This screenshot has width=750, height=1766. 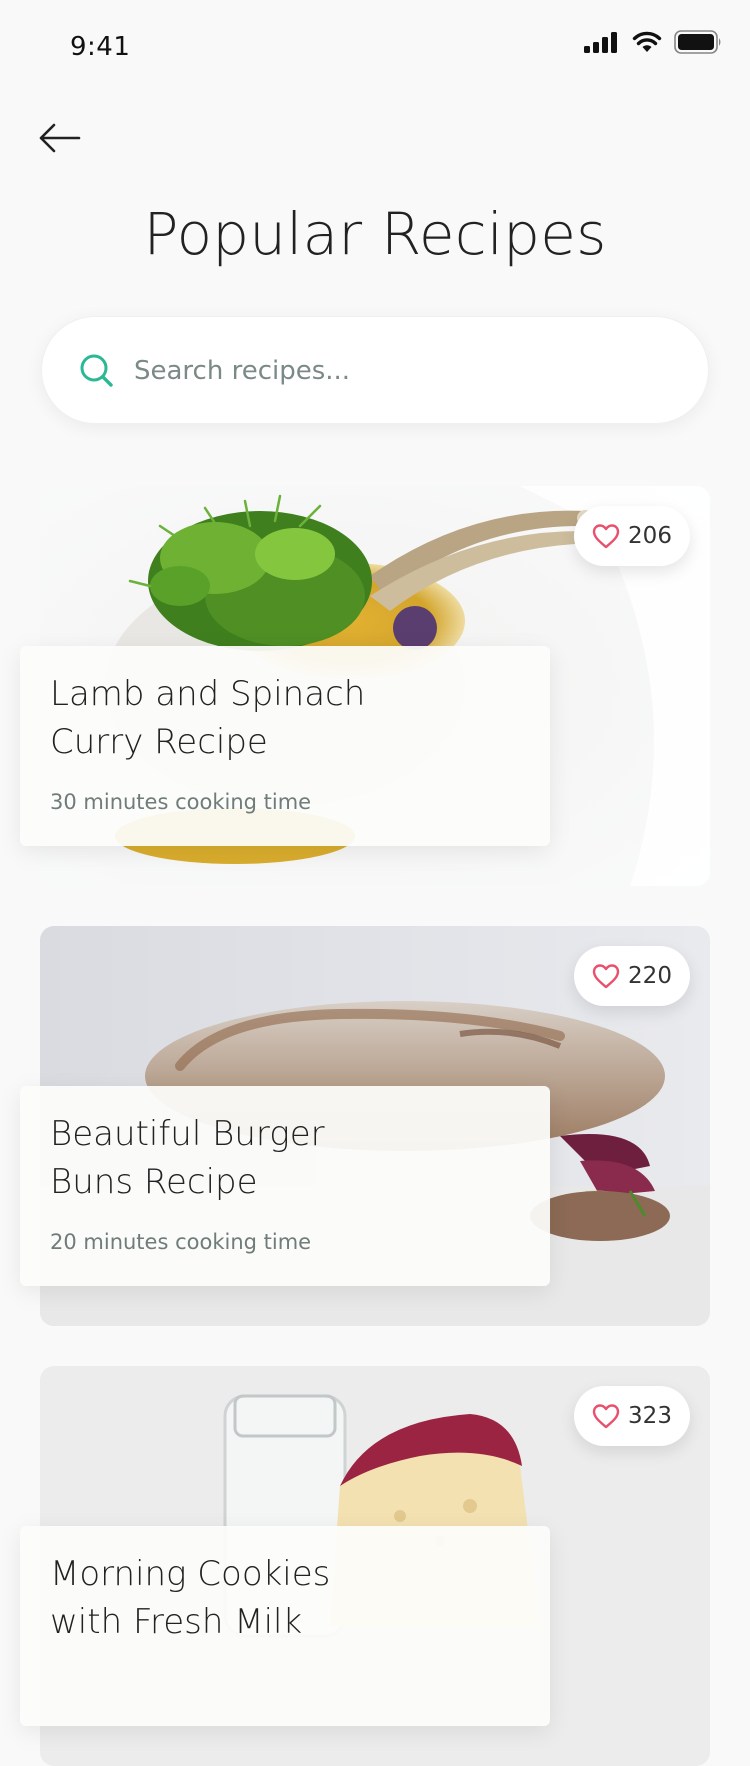 What do you see at coordinates (650, 536) in the screenshot?
I see `like-count: 206` at bounding box center [650, 536].